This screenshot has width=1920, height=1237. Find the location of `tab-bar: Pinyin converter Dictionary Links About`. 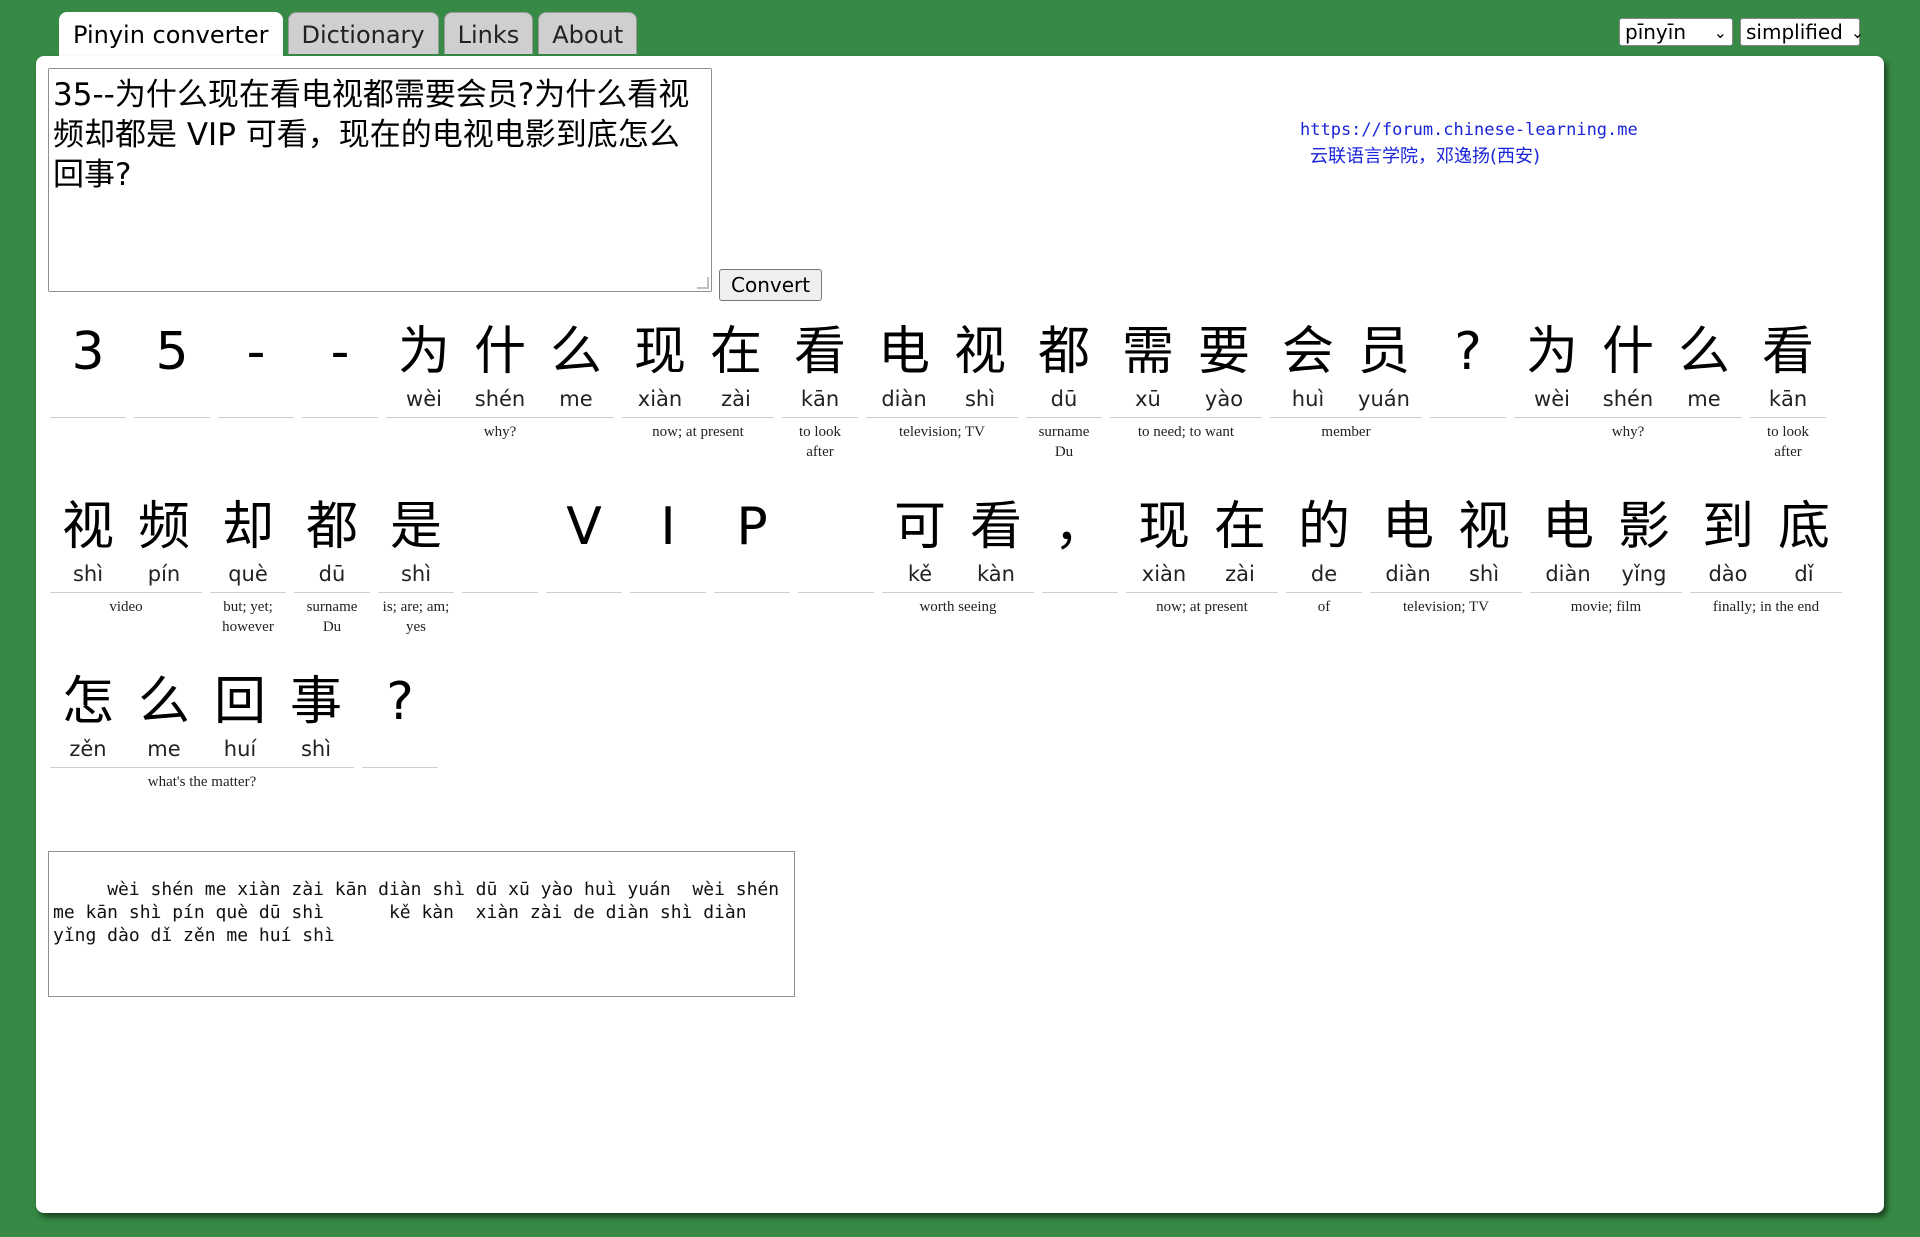

tab-bar: Pinyin converter Dictionary Links About is located at coordinates (348, 35).